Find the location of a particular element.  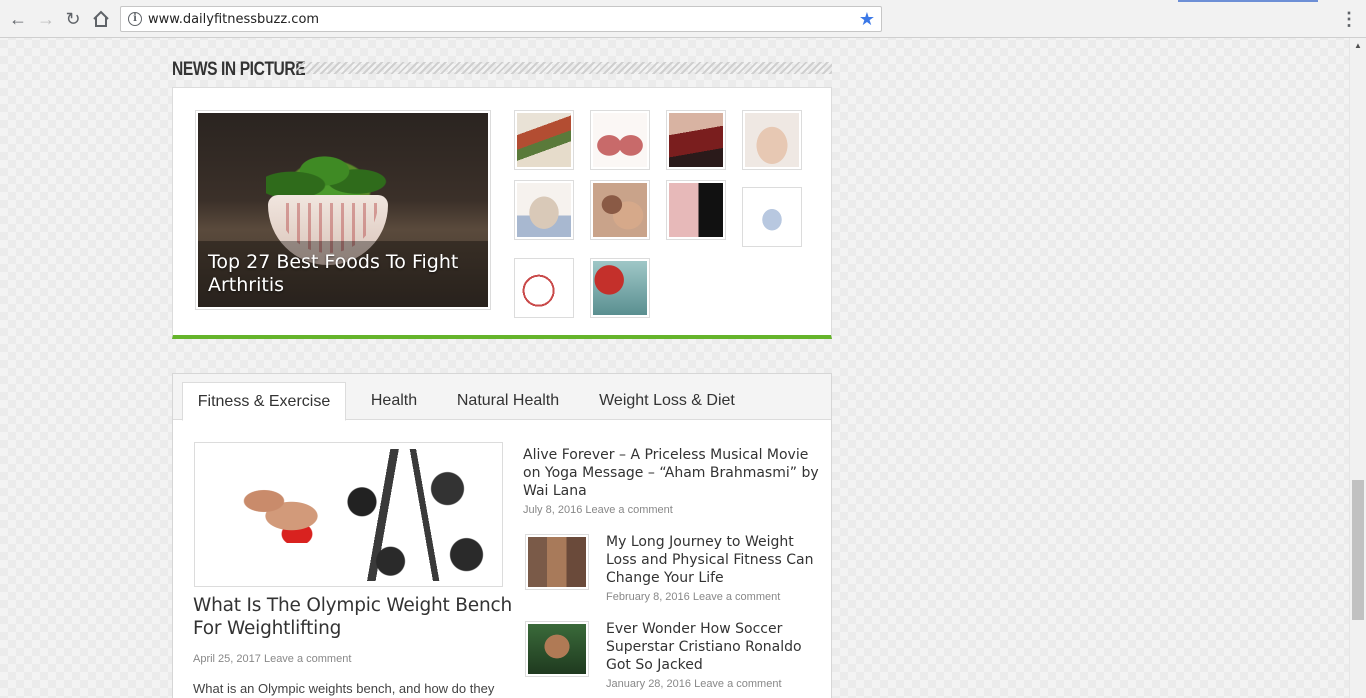

thumb-diagram is located at coordinates (544, 288).